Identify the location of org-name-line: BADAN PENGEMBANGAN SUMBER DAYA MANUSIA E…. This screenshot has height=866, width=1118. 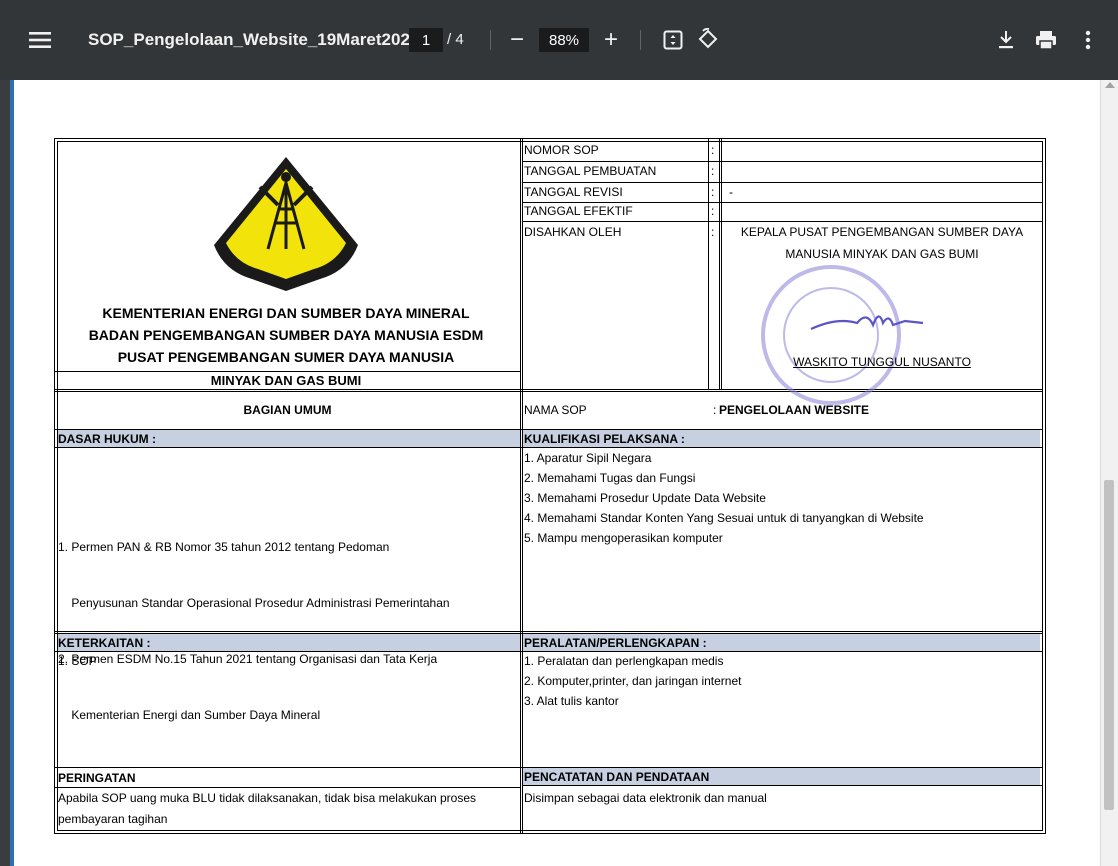
(286, 335).